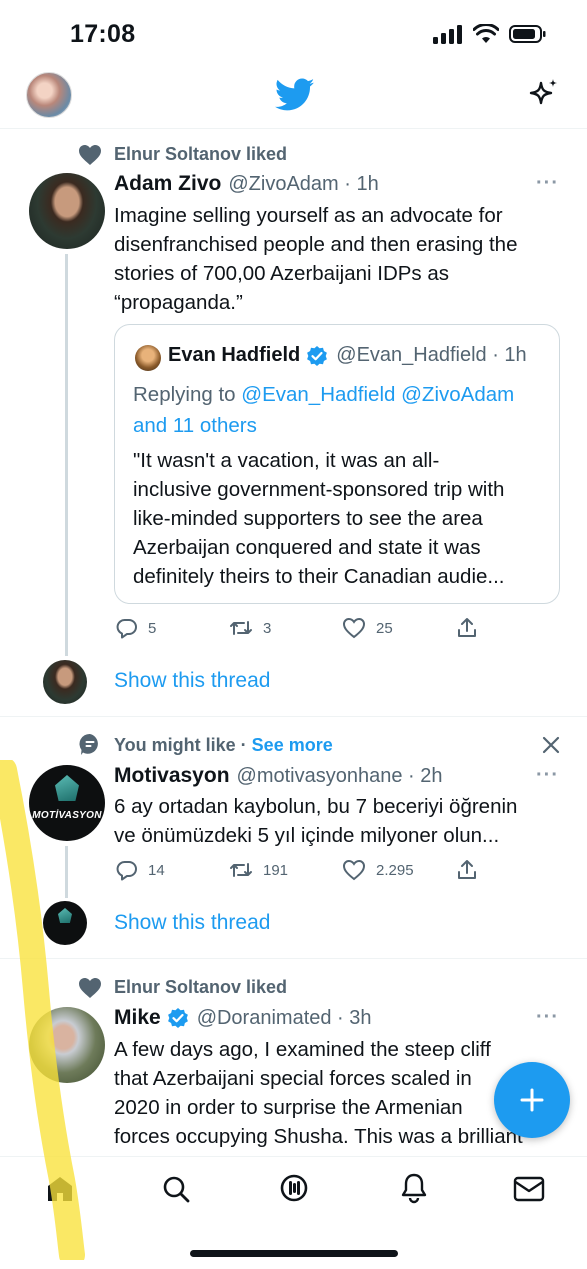 The image size is (587, 1269). Describe the element at coordinates (294, 1188) in the screenshot. I see `spaces-icon` at that location.